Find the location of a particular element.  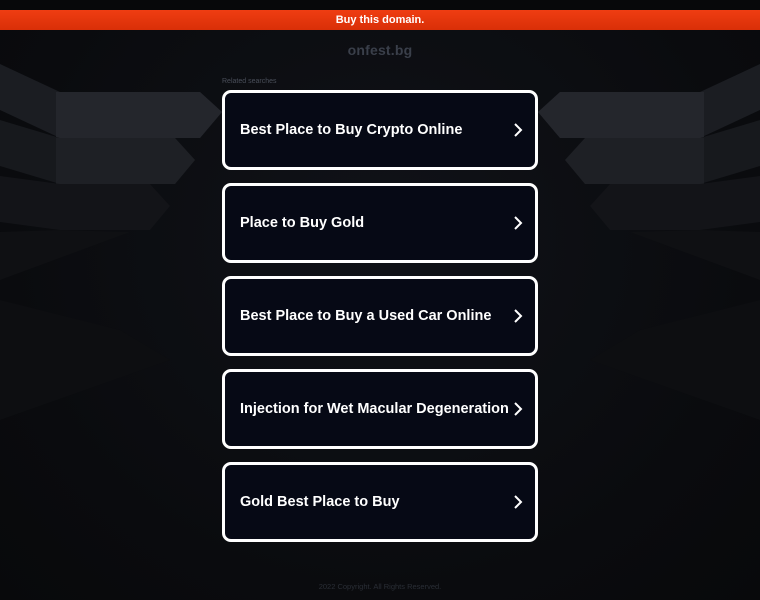

related-search-item: Place to Buy Gold is located at coordinates (380, 223).